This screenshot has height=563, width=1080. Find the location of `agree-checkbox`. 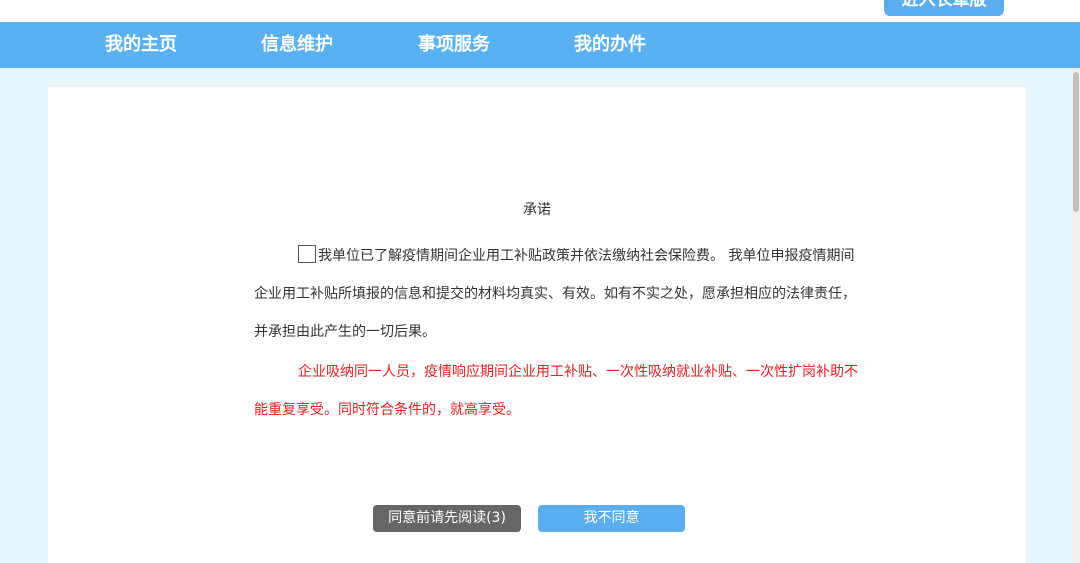

agree-checkbox is located at coordinates (307, 254).